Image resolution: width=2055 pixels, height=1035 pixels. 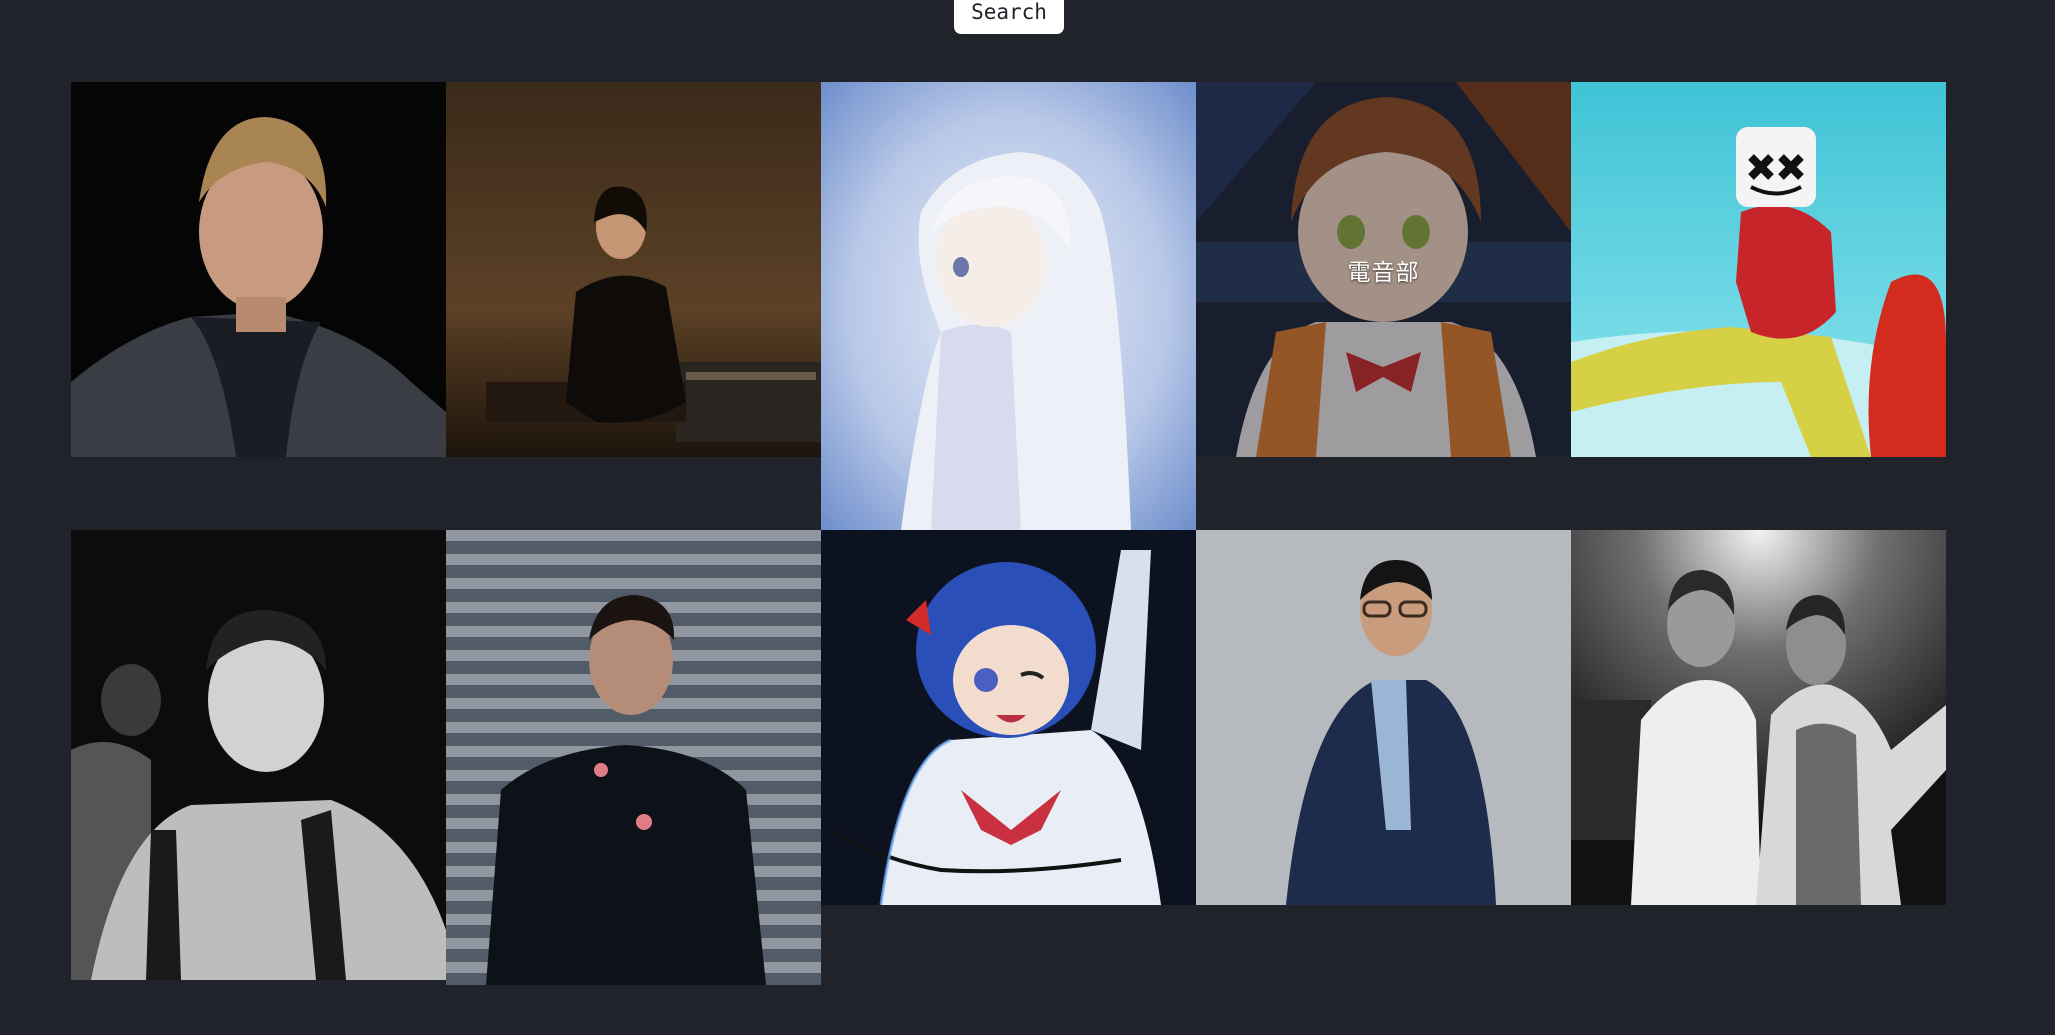 I want to click on artist-tile-4: 電音部, so click(x=1383, y=269).